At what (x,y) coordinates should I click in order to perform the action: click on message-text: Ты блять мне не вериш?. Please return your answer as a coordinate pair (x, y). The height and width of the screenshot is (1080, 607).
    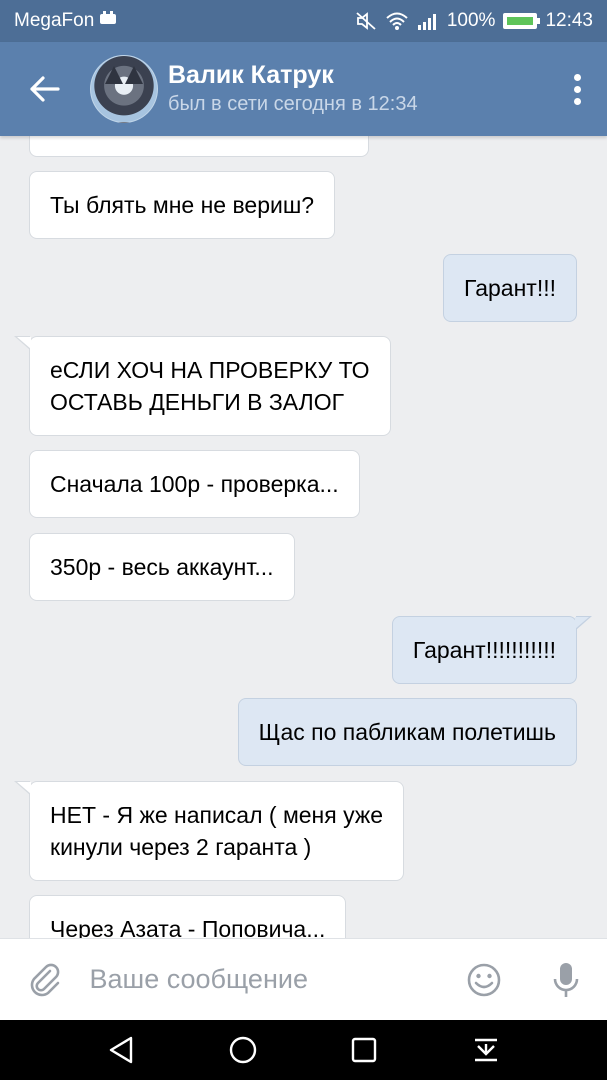
    Looking at the image, I should click on (182, 205).